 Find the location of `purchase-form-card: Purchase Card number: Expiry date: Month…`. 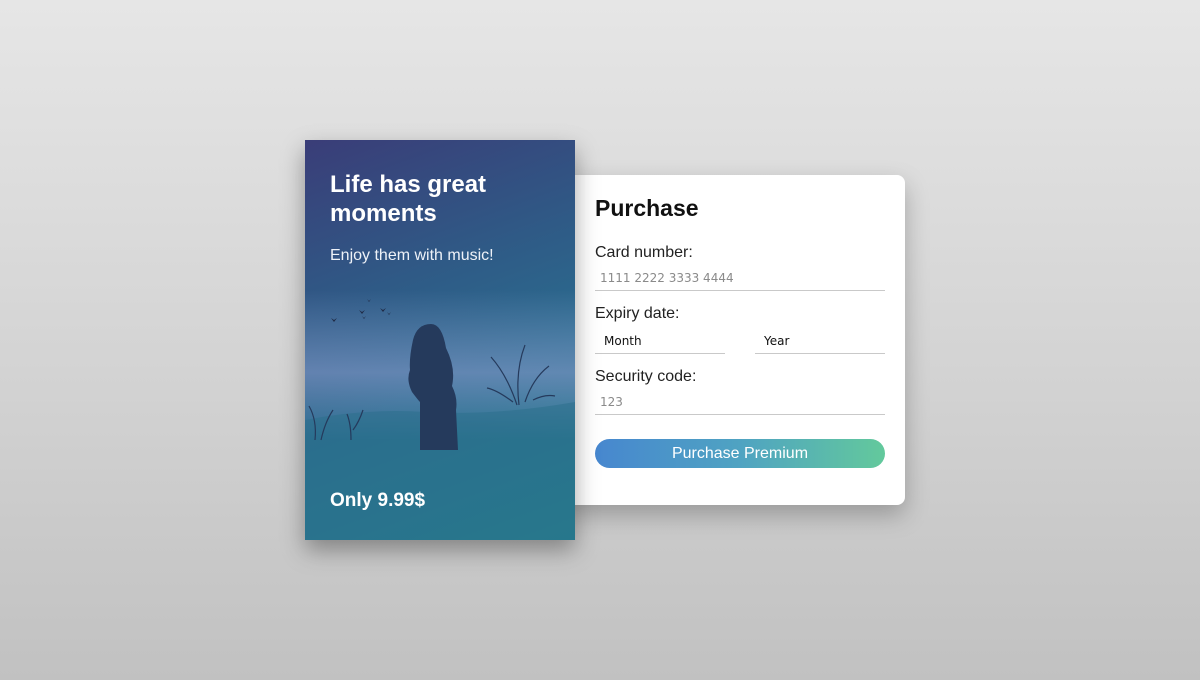

purchase-form-card: Purchase Card number: Expiry date: Month… is located at coordinates (732, 340).